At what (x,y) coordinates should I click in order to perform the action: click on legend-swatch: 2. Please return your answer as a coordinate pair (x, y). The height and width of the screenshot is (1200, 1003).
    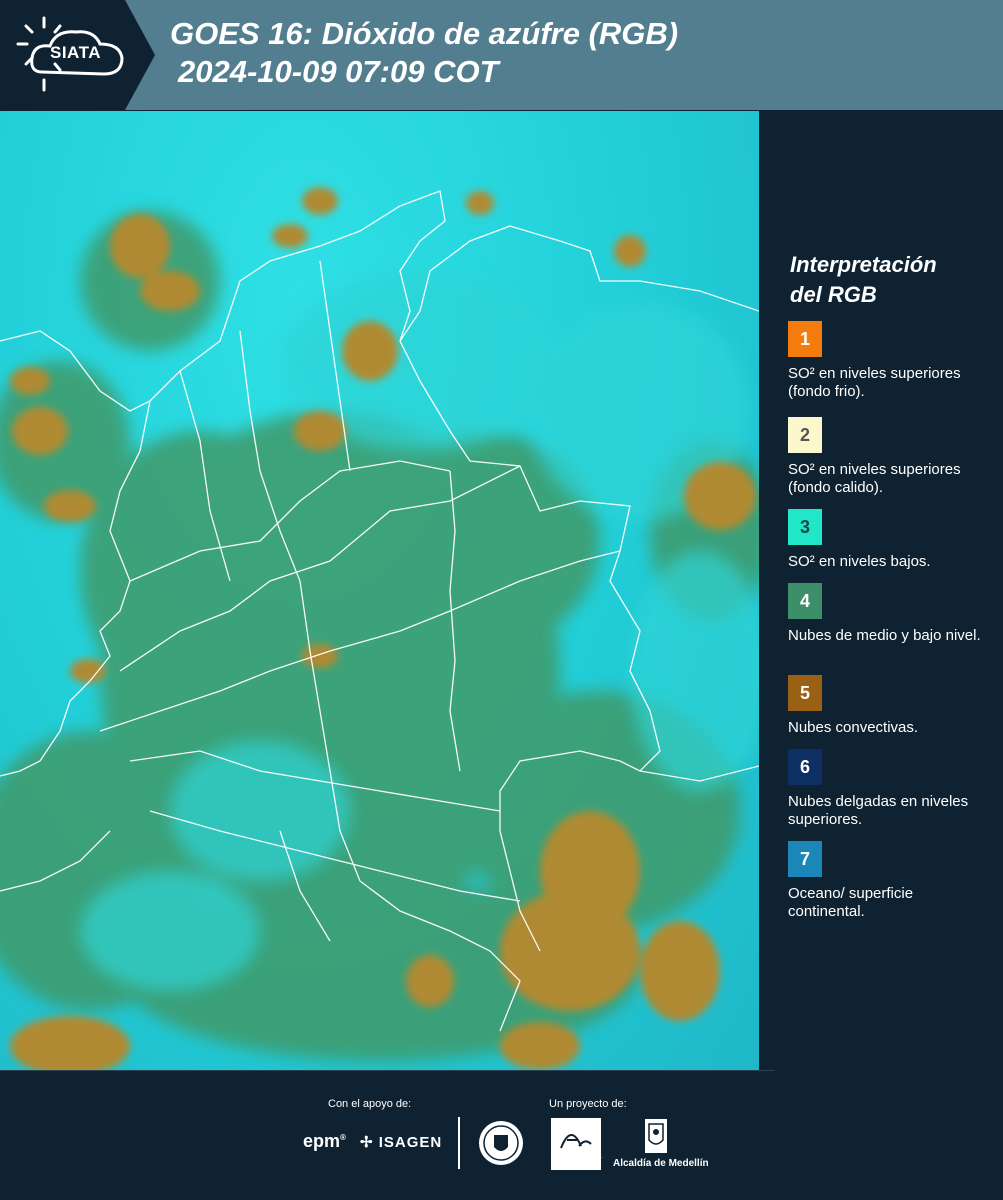
    Looking at the image, I should click on (805, 435).